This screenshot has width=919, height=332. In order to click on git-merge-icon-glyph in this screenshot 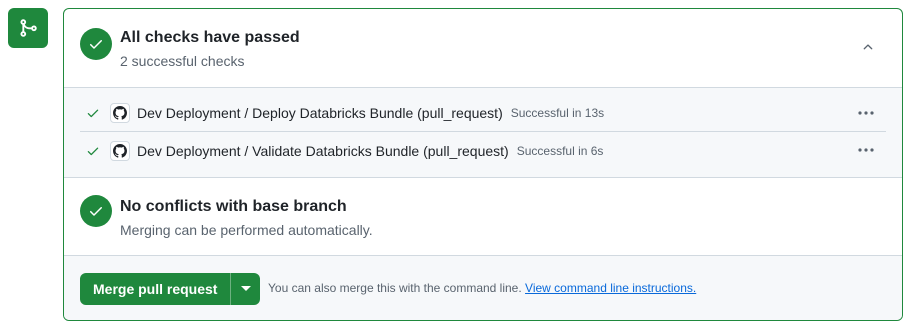, I will do `click(28, 28)`.